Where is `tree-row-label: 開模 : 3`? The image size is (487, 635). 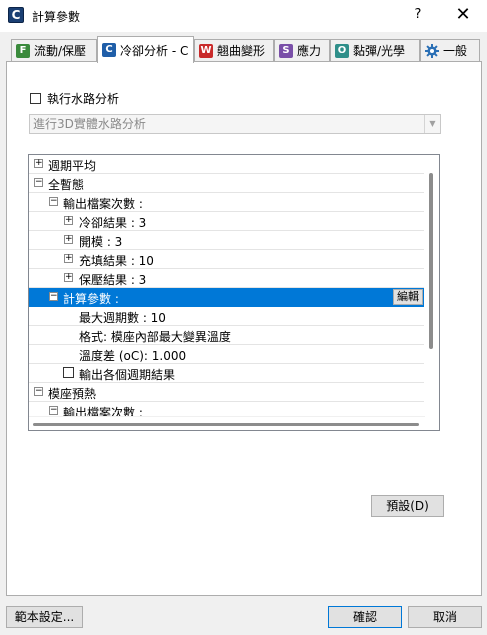
tree-row-label: 開模 : 3 is located at coordinates (101, 242).